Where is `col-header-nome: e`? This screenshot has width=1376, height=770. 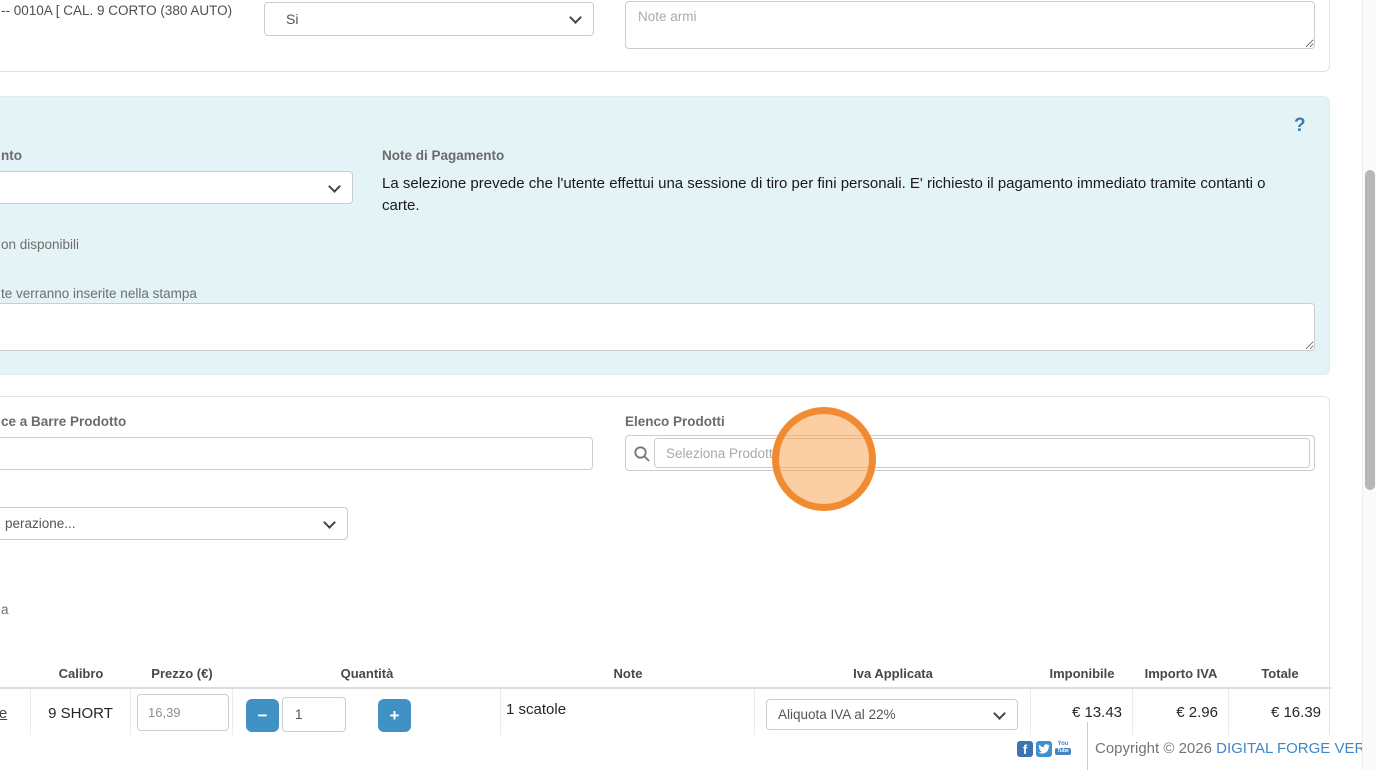 col-header-nome: e is located at coordinates (15, 676).